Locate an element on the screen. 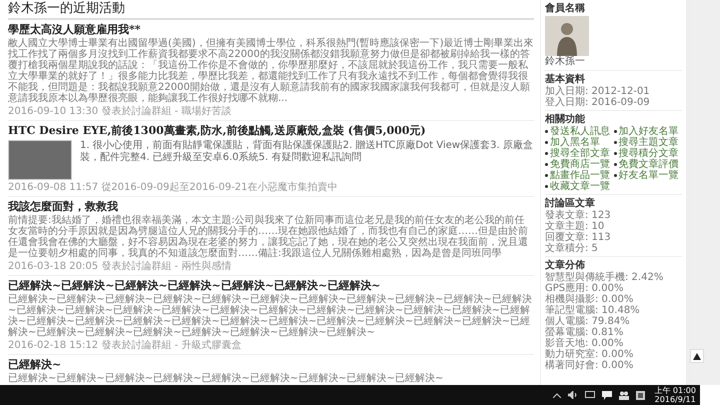  post-body: 已經解決~已經解決~已經解決~已經解決~已經解決~已經解決~已經解決~已經解決~已經解決~已經解決~已經解決~已經解決~已經解決~已經解決~已經解決~已經解決~已經解決~已經解決~已經解決~已經解決~已經解決~已經解決~已經解決~已經解決~已經解決~已經解決~已經解決~已經解決~已經解決~已經解決~已經解決~已經解決~已經解決~已經解決~已經解決~已經解決~已經解決~已經解決~已經解決~已經解決~ is located at coordinates (270, 316).